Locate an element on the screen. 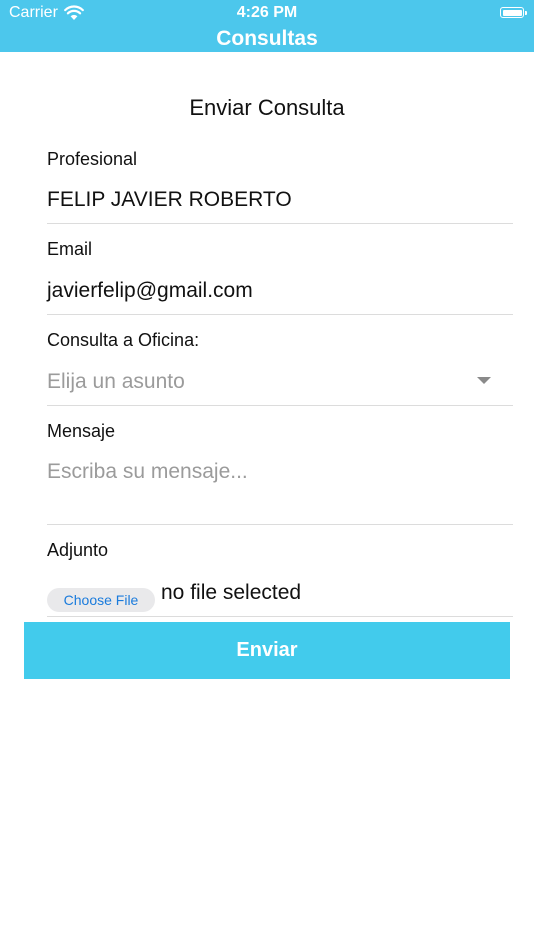 The image size is (534, 950). status-bar: Carrier 4:26 PM is located at coordinates (267, 13).